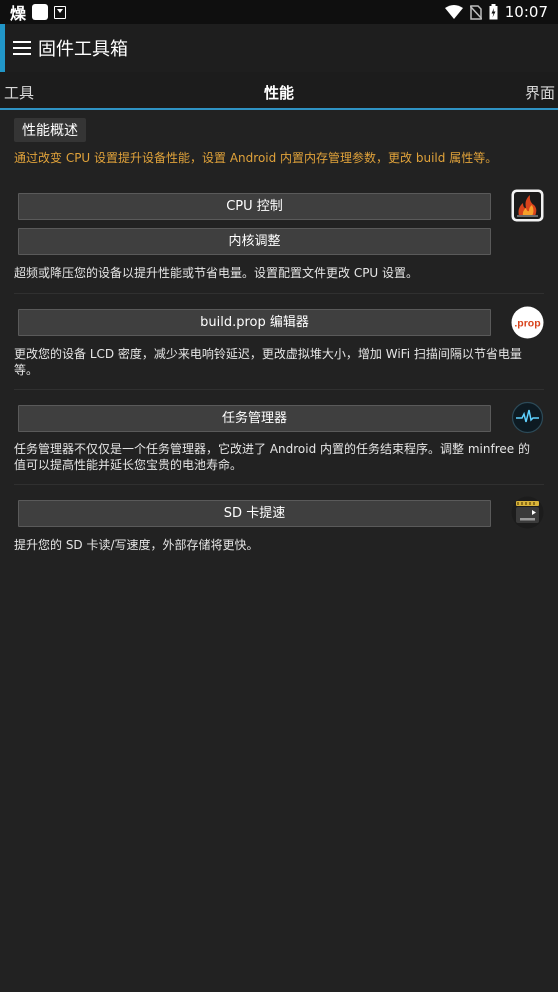 Image resolution: width=558 pixels, height=992 pixels. I want to click on sd-card-icon, so click(527, 512).